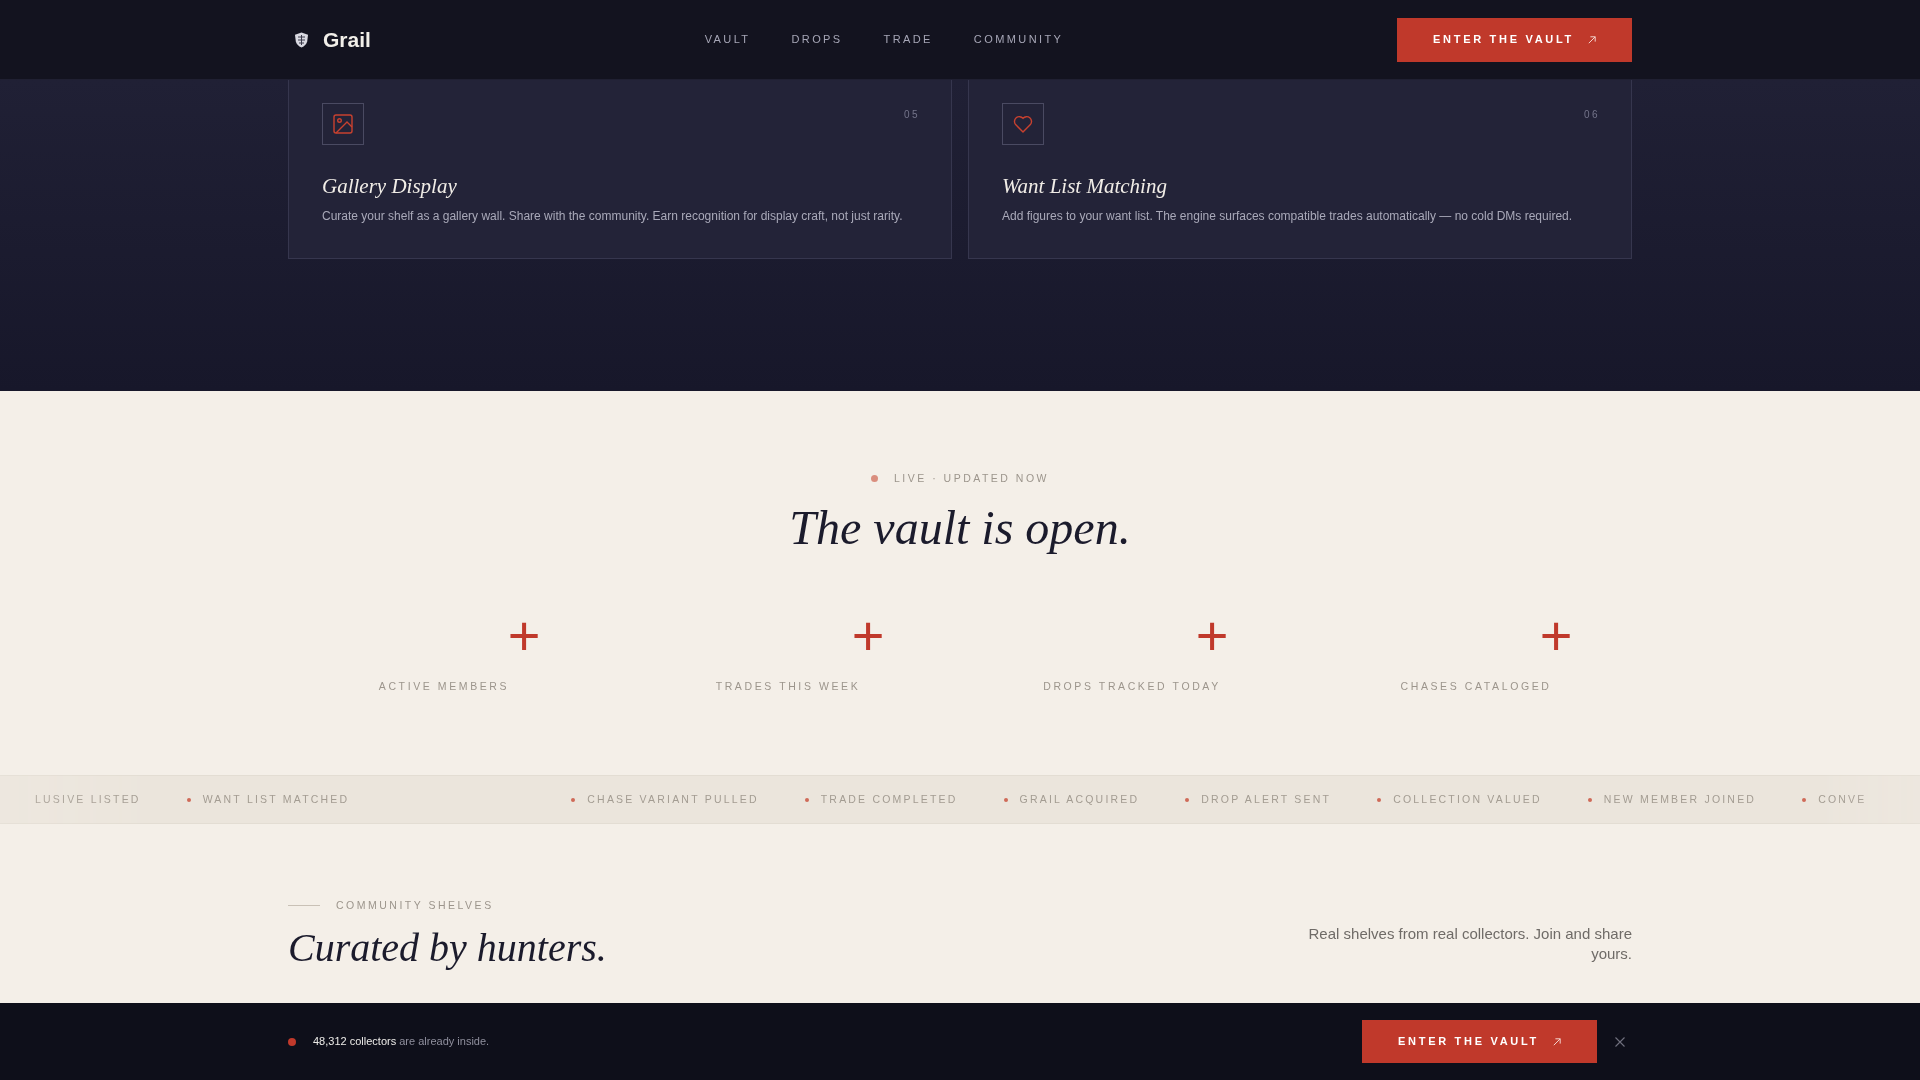 This screenshot has height=1080, width=1920. What do you see at coordinates (874, 479) in the screenshot?
I see `live-dot-icon` at bounding box center [874, 479].